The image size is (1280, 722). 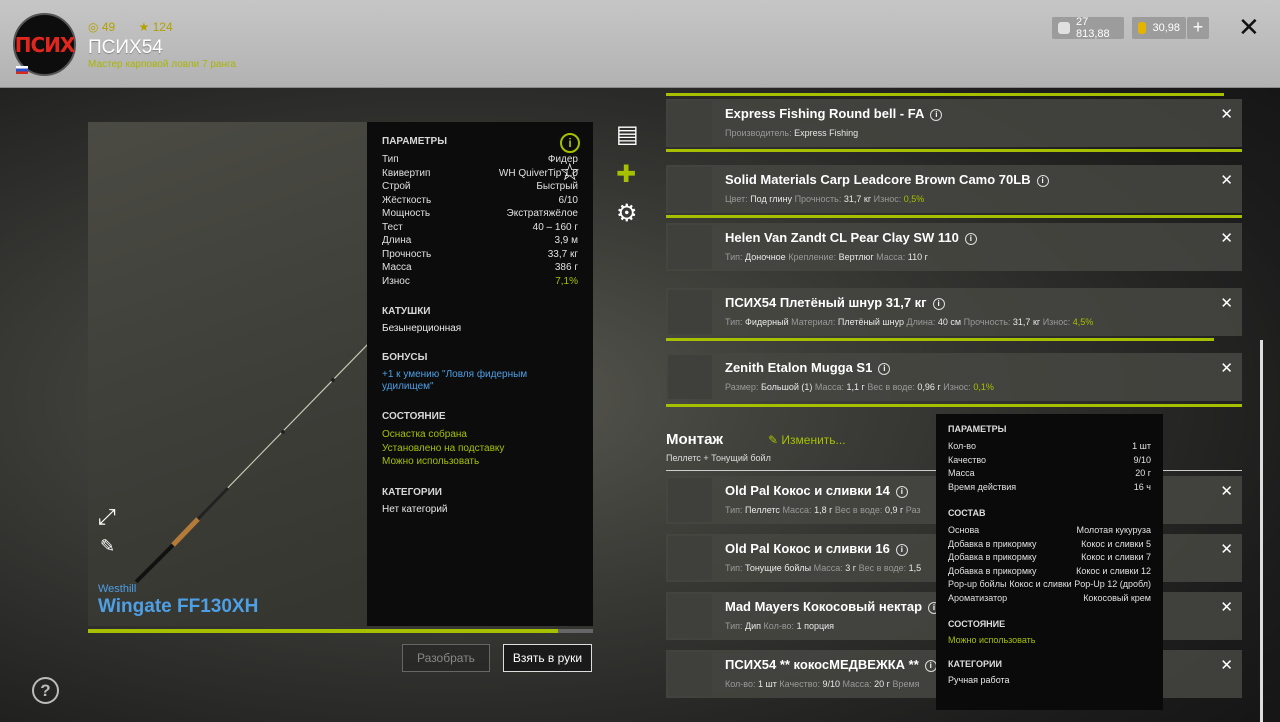 I want to click on desc-key: Материал:, so click(x=813, y=322).